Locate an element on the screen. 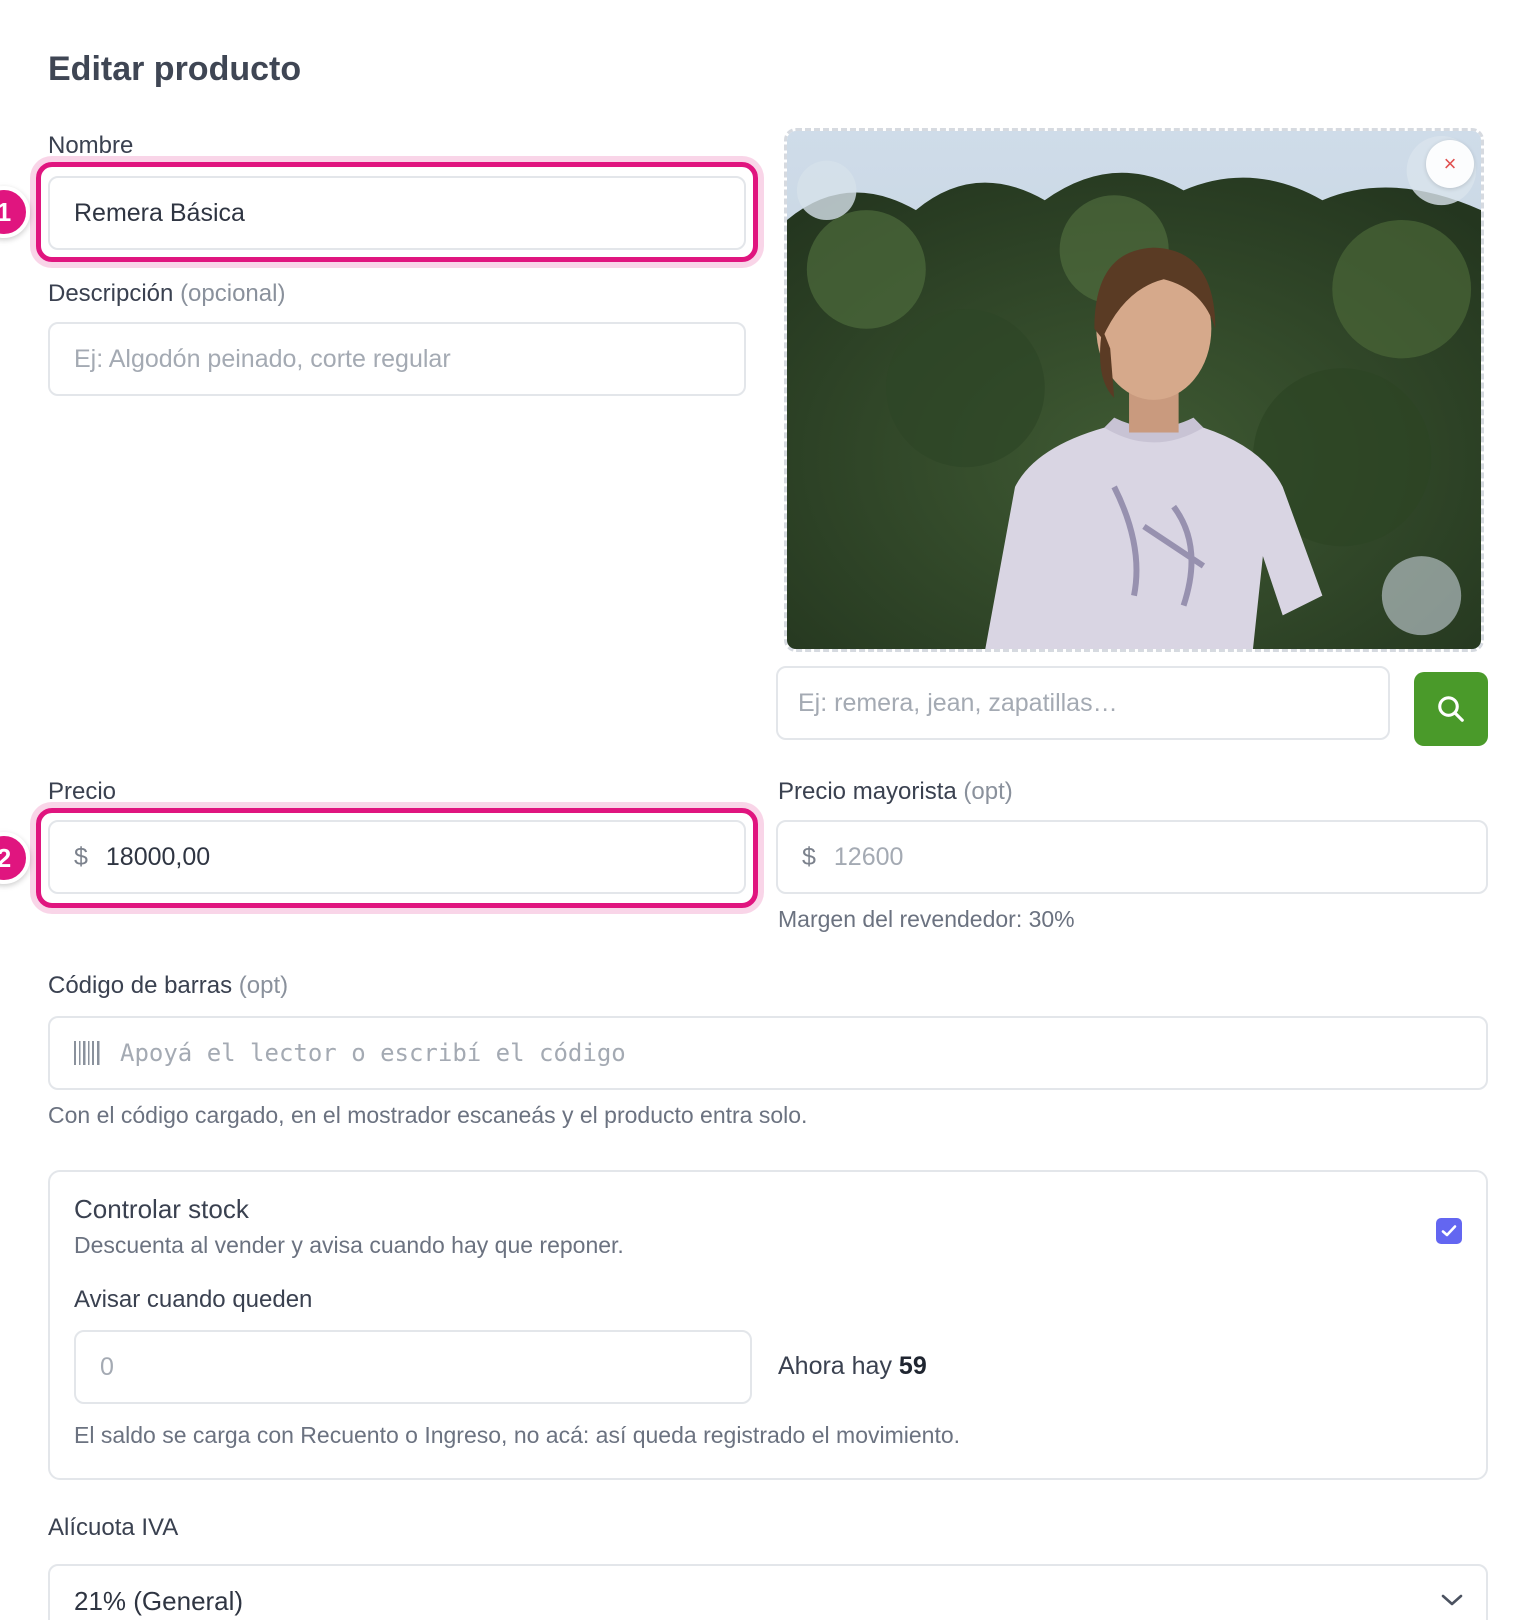 This screenshot has width=1536, height=1620. margen-hint: Margen del revendedor: 30% is located at coordinates (926, 919).